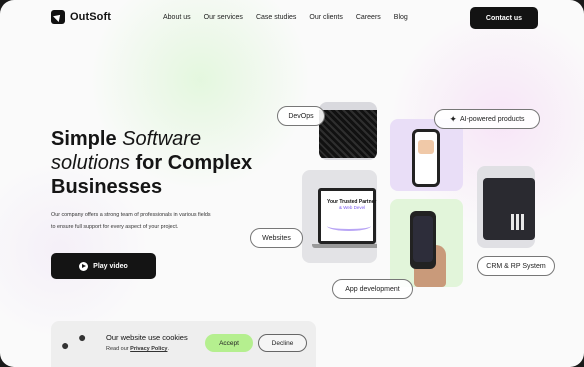 This screenshot has height=367, width=584. I want to click on cookie-subtitle: Read our Privacy Policy., so click(137, 349).